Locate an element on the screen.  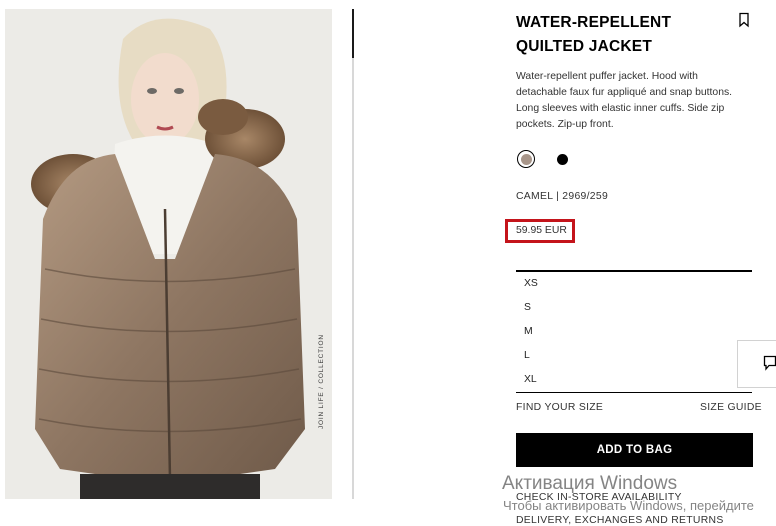
color-swatch-camel is located at coordinates (526, 159).